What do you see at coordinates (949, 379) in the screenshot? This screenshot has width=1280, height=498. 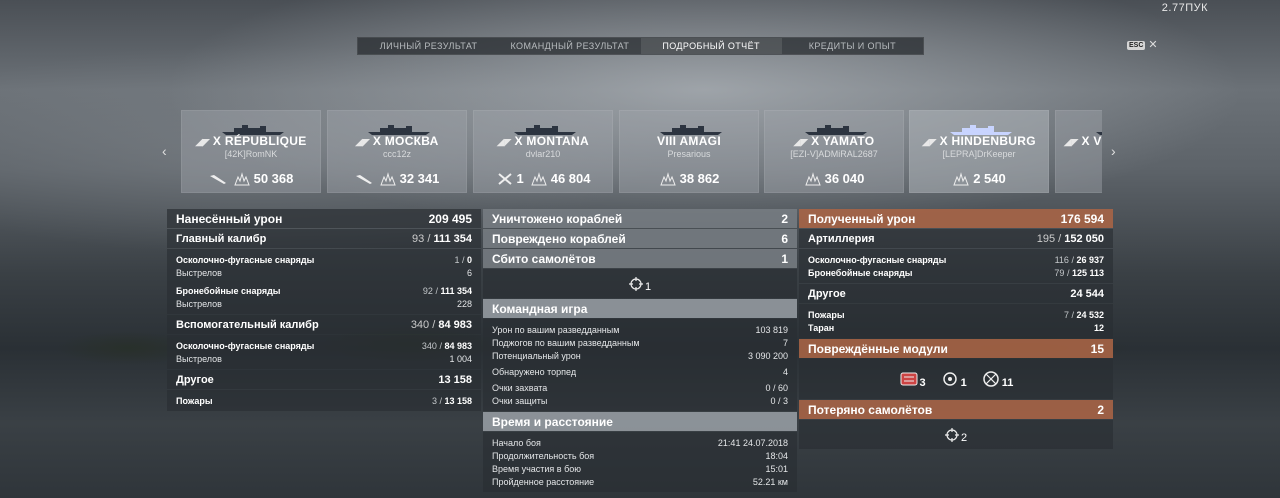 I see `engine-module-icon` at bounding box center [949, 379].